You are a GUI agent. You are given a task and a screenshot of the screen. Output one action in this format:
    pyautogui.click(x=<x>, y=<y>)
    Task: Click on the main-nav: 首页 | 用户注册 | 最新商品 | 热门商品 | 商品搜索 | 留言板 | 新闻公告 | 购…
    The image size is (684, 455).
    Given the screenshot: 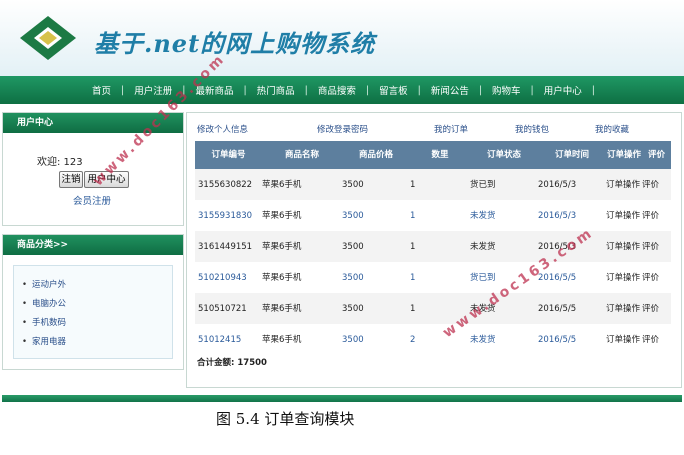 What is the action you would take?
    pyautogui.click(x=342, y=90)
    